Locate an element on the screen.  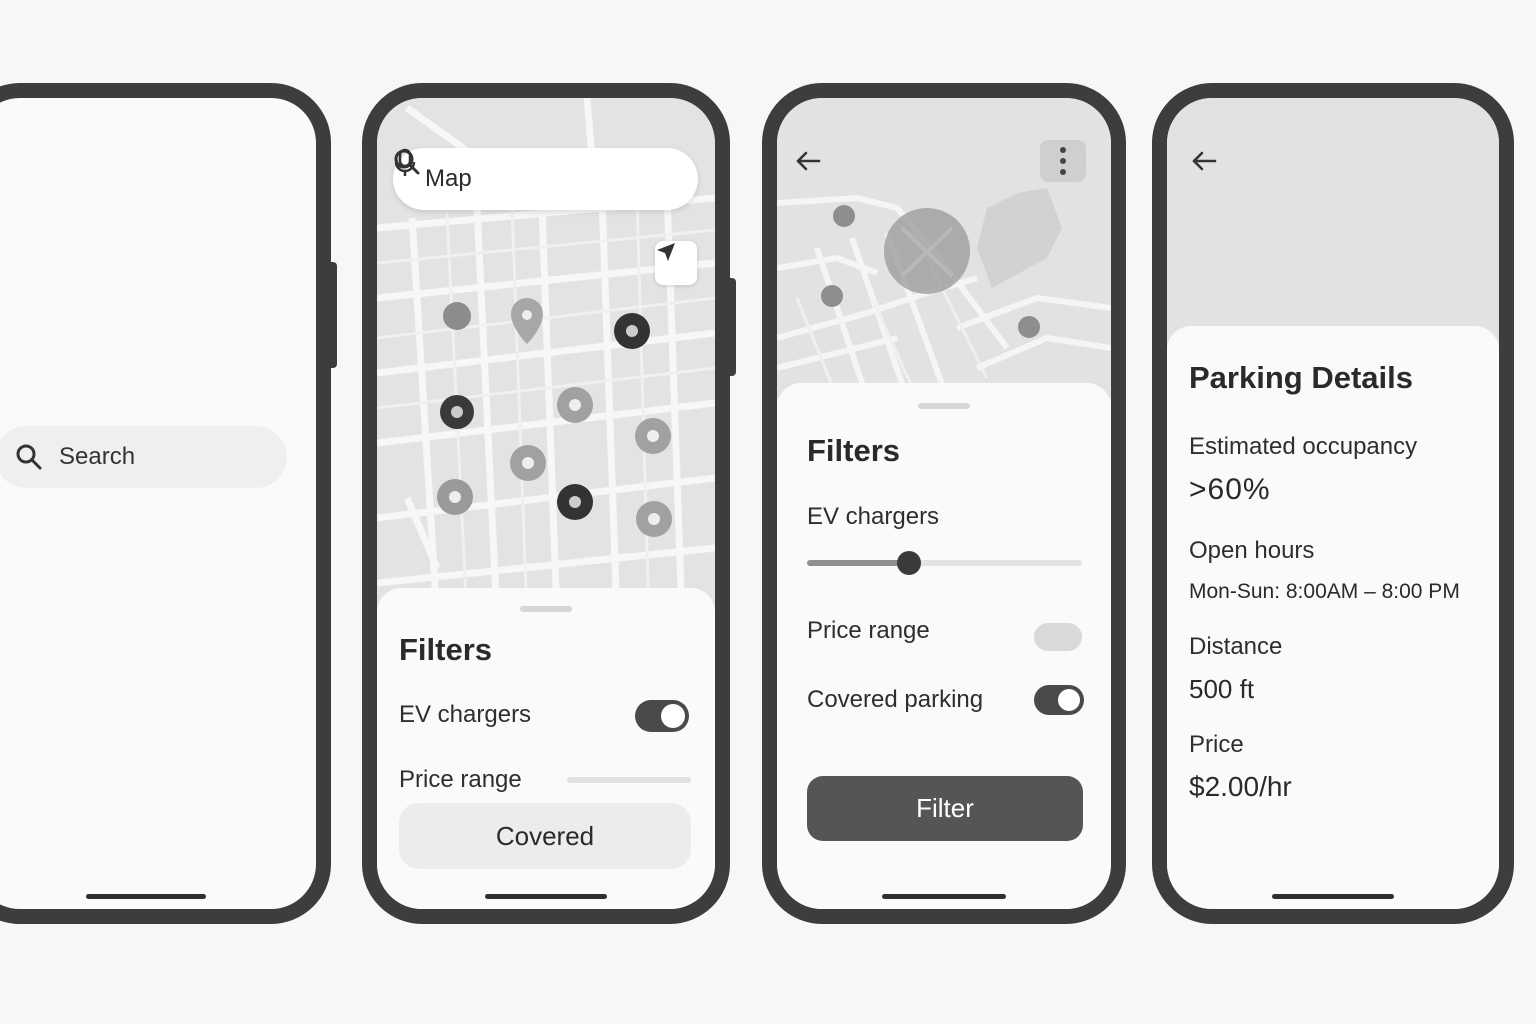
more-vertical-icon is located at coordinates (1063, 161).